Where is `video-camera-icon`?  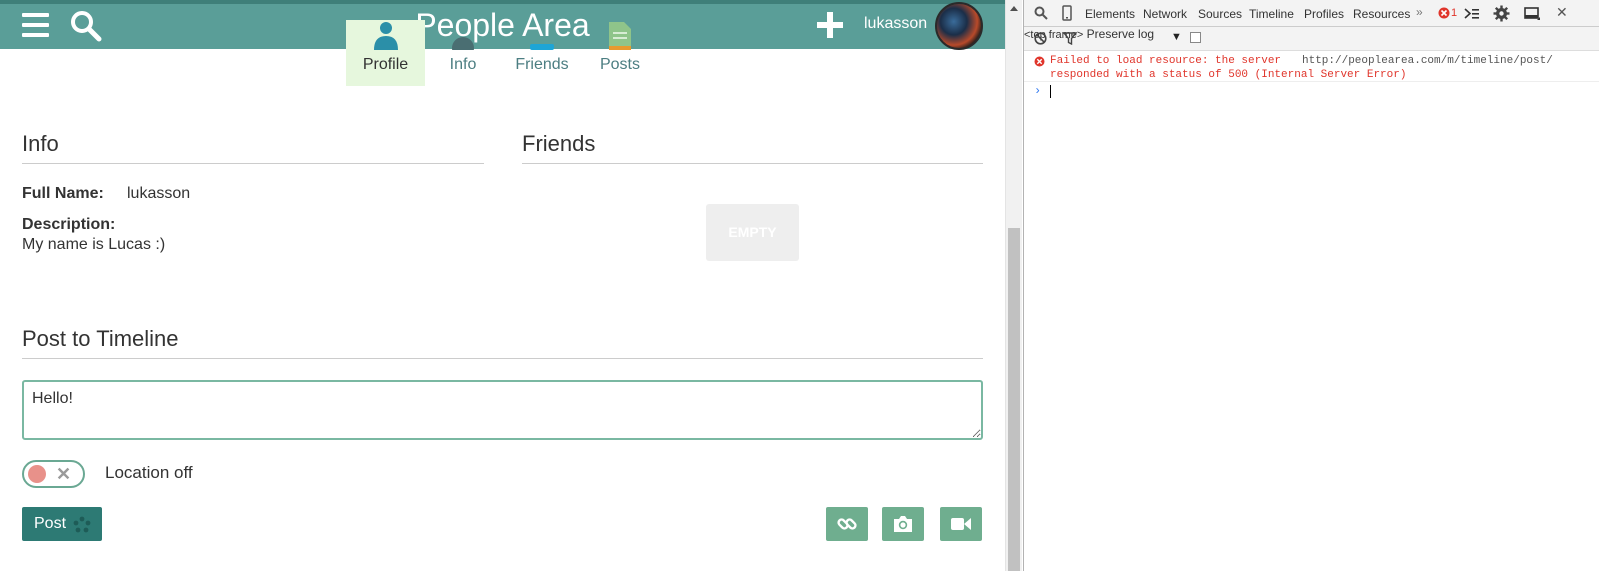 video-camera-icon is located at coordinates (961, 524).